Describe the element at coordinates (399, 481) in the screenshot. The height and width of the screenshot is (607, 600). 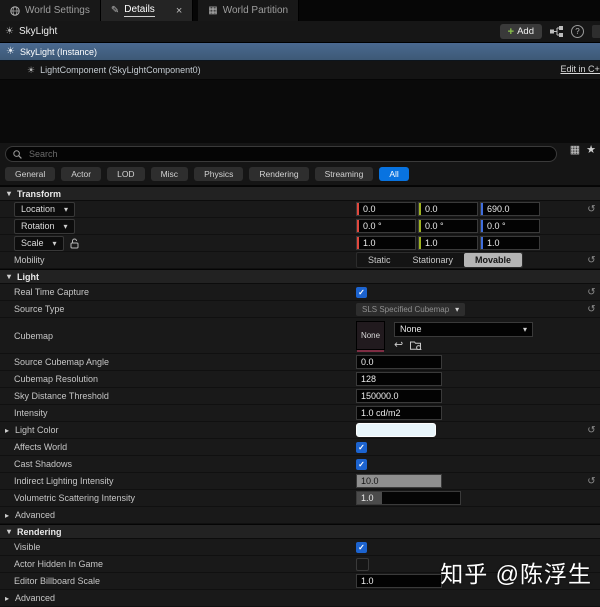
I see `indirect-lighting-intensity-slider: 10.0` at that location.